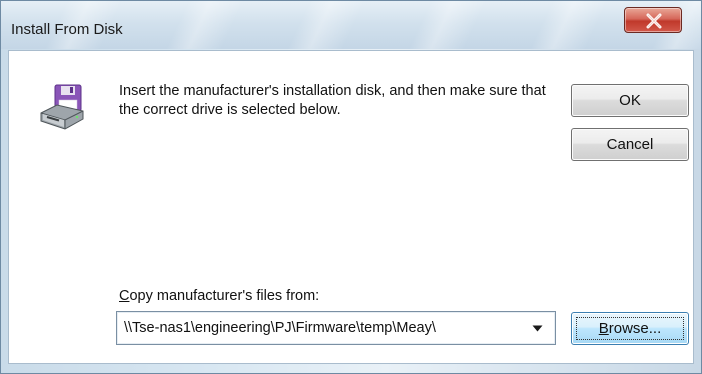  I want to click on close-button, so click(653, 20).